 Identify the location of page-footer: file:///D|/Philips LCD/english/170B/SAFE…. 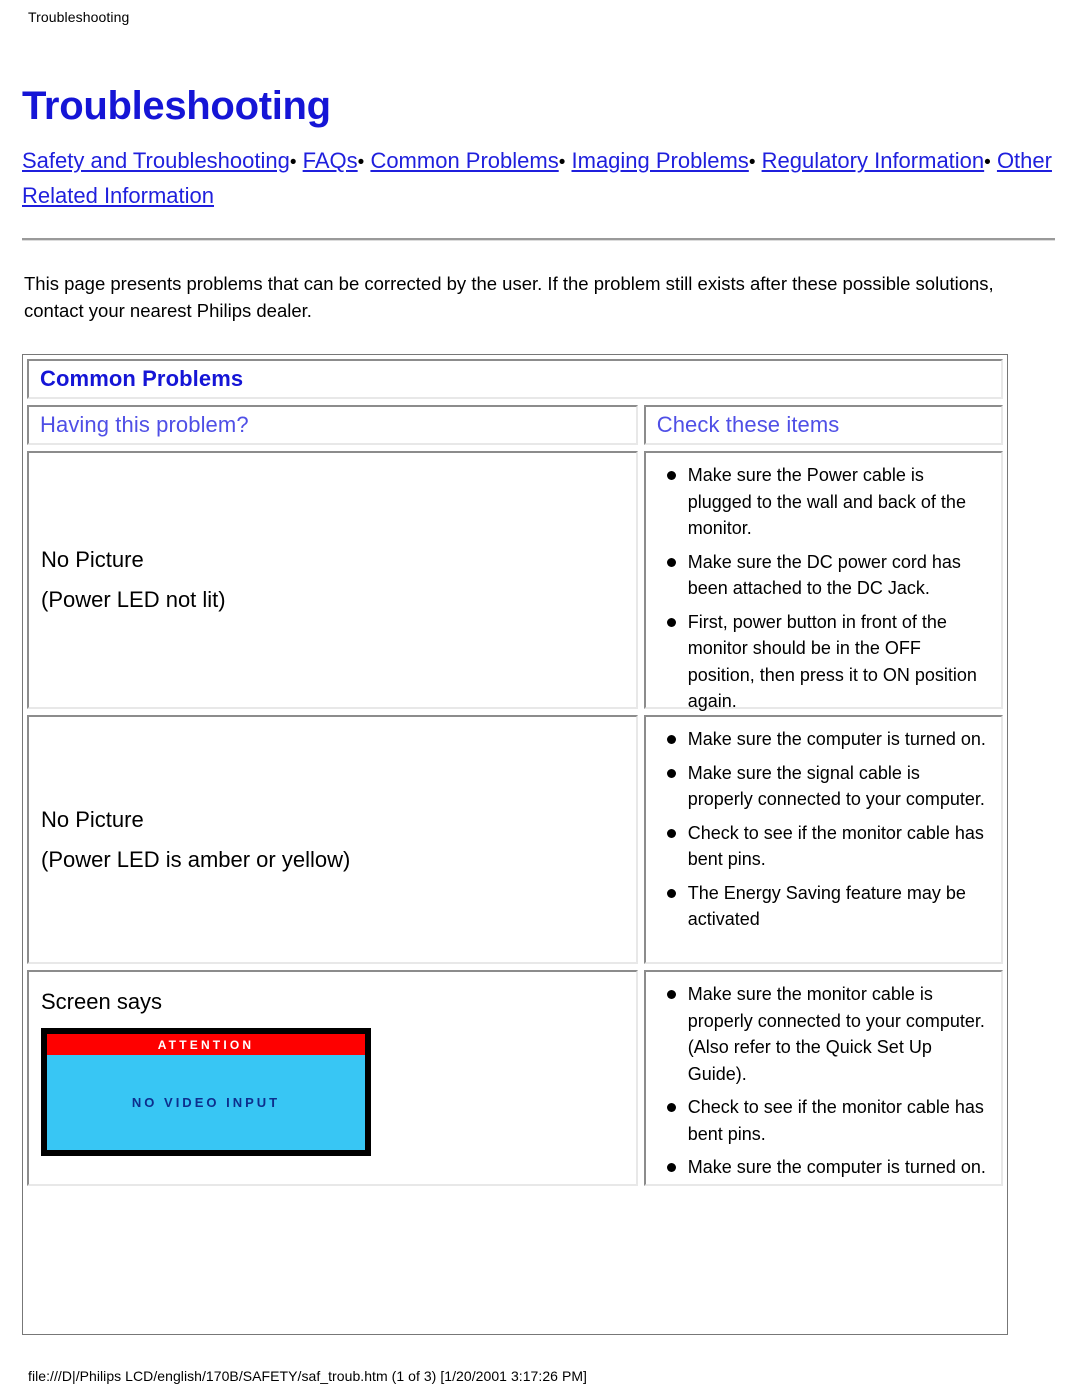
(307, 1376).